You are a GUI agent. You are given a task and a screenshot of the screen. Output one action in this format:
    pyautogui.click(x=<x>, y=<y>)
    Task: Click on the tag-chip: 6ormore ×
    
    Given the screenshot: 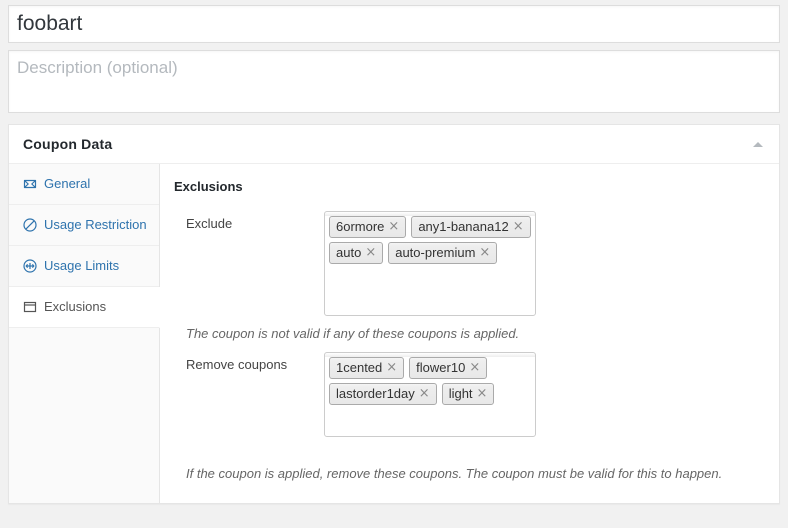 What is the action you would take?
    pyautogui.click(x=368, y=227)
    